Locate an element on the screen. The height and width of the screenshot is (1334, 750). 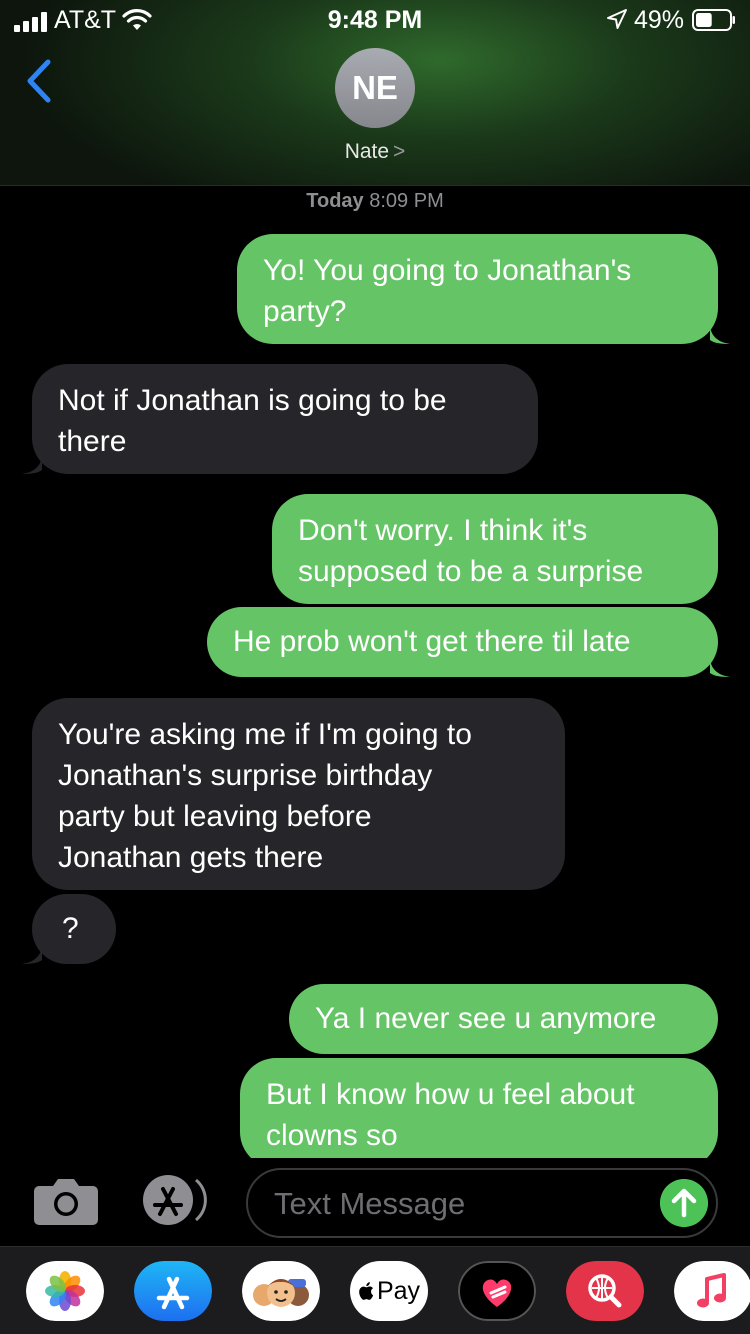
app-store-icon is located at coordinates (173, 1291).